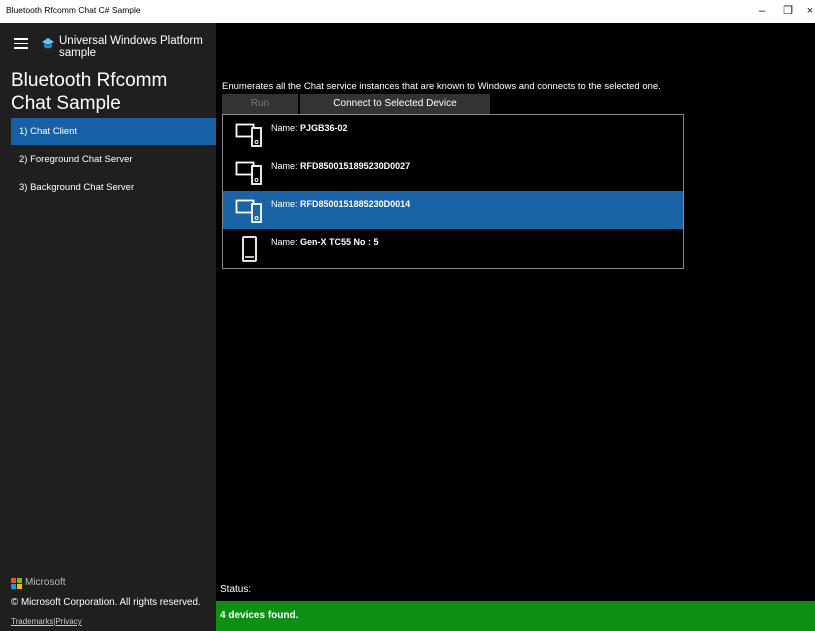  Describe the element at coordinates (324, 128) in the screenshot. I see `device-name: PJGB36-02` at that location.